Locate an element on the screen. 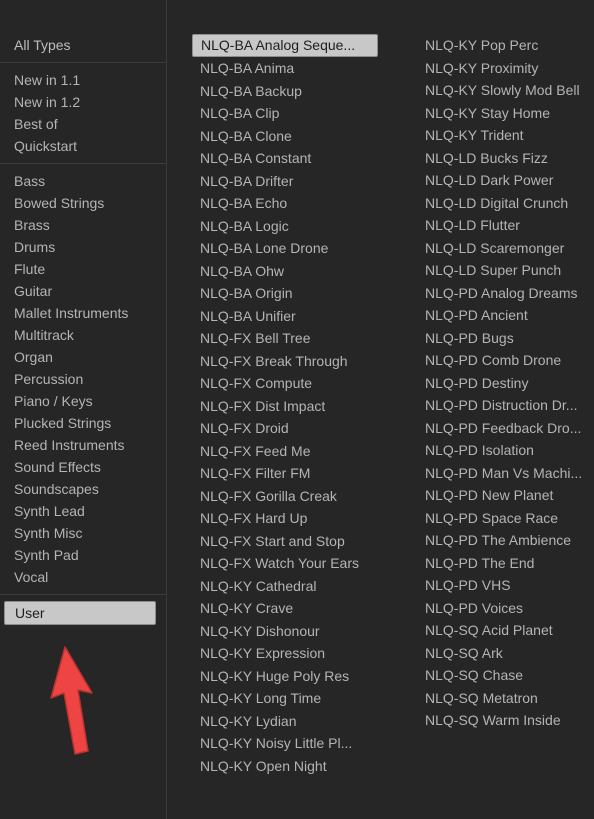 The height and width of the screenshot is (819, 594). sidebar-item-bowed-strings: Bowed Strings is located at coordinates (83, 203).